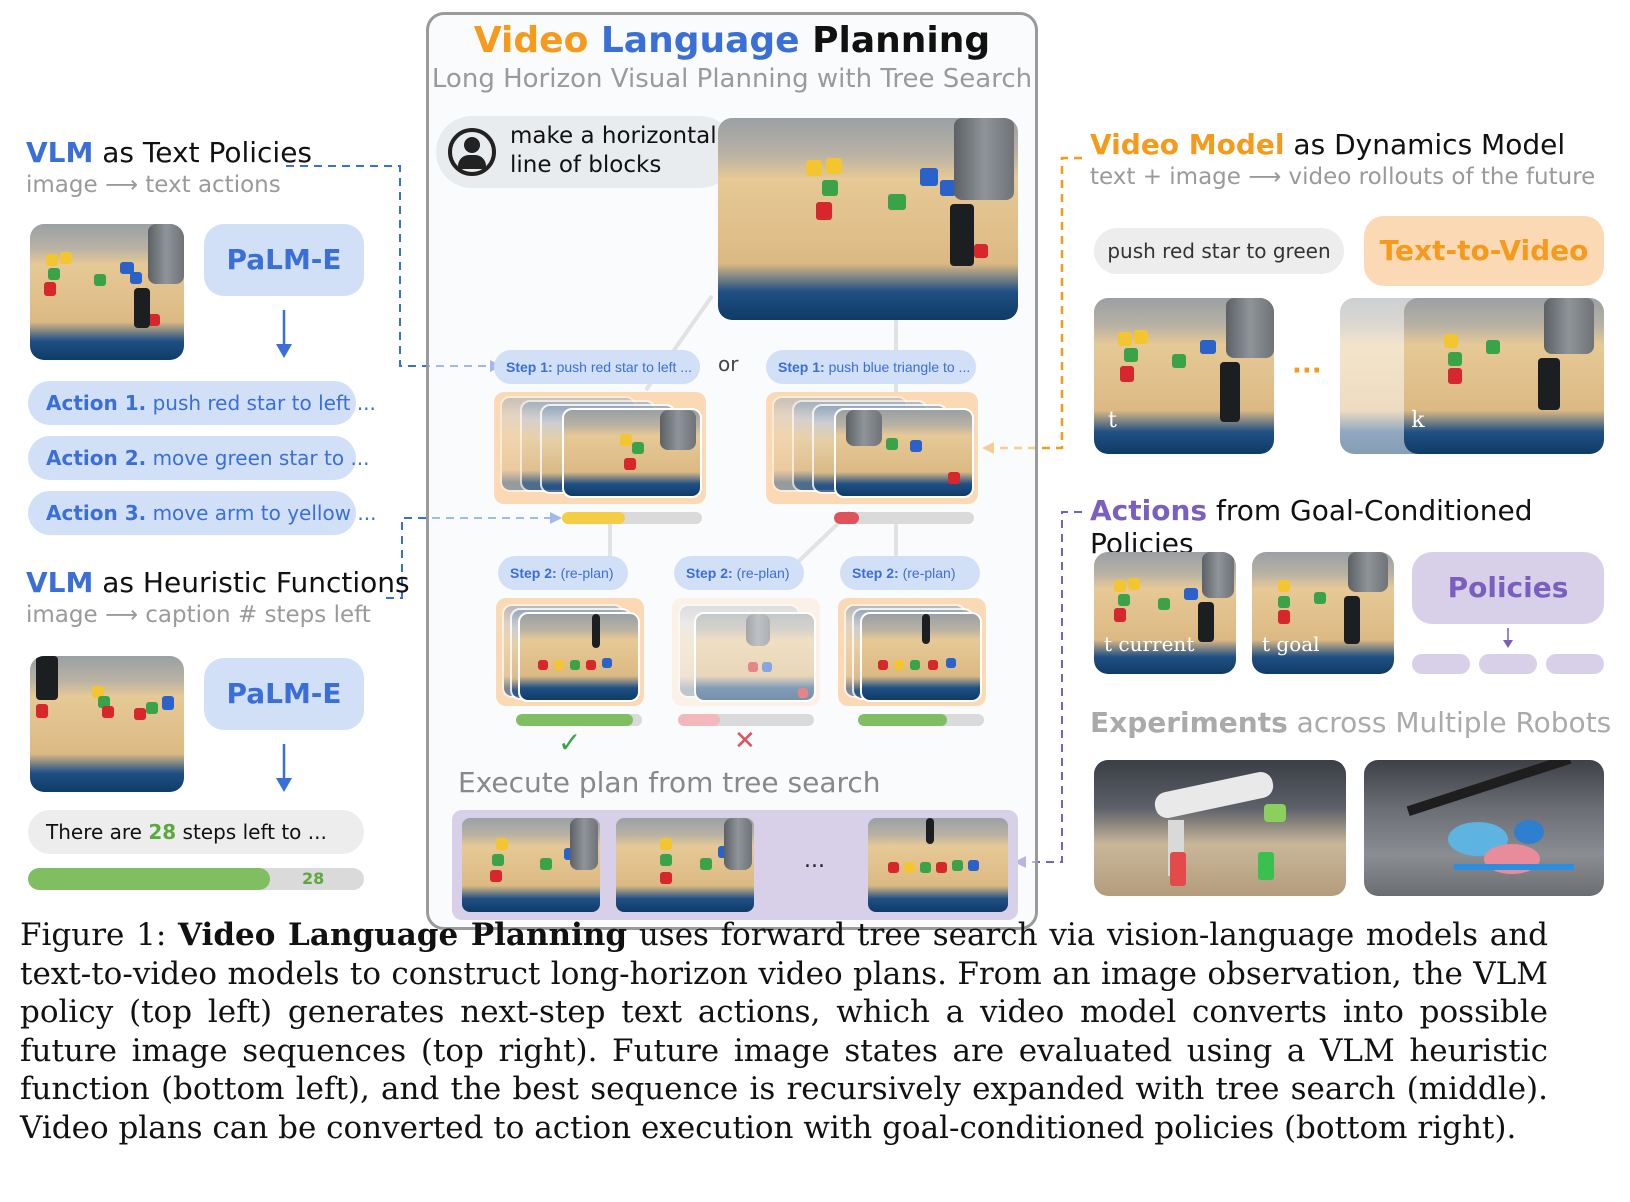 The height and width of the screenshot is (1202, 1630). Describe the element at coordinates (1311, 527) in the screenshot. I see `policies-title: Actions from Goal-Conditioned Policies` at that location.